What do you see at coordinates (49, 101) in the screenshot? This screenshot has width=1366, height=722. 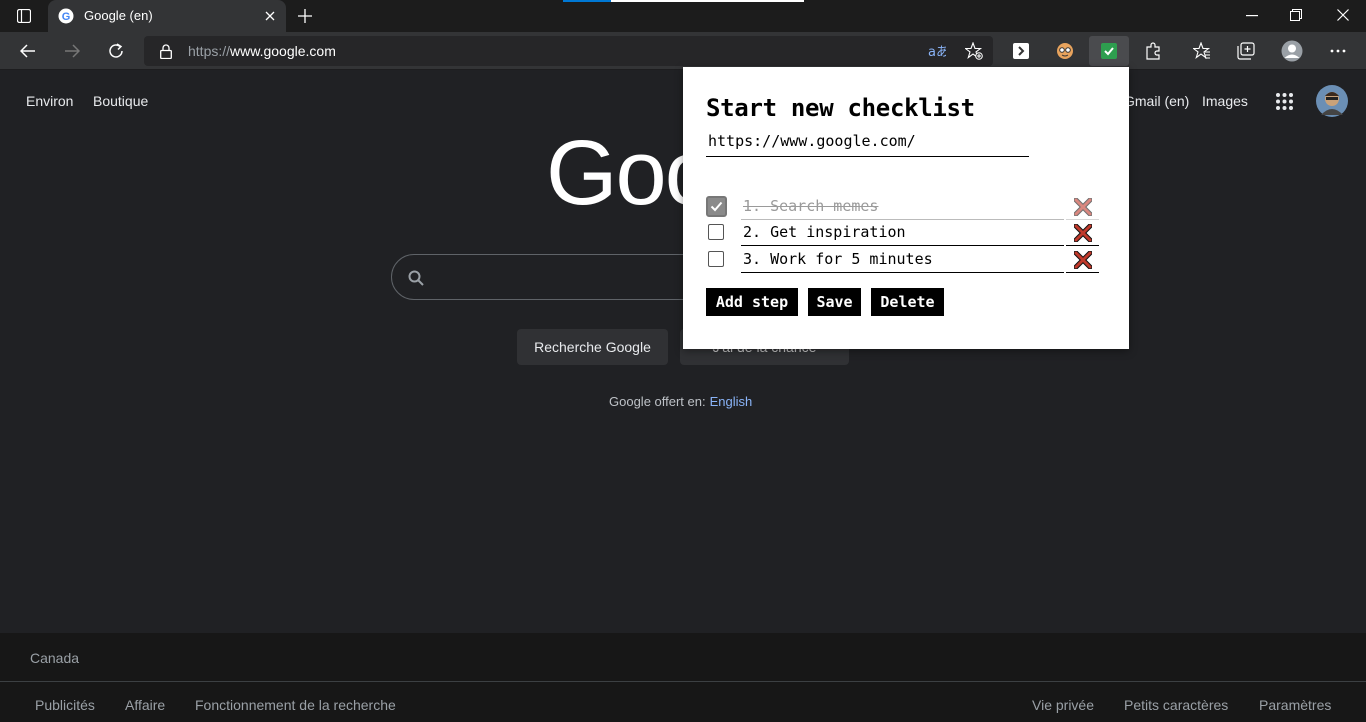 I see `environ-link: Environ` at bounding box center [49, 101].